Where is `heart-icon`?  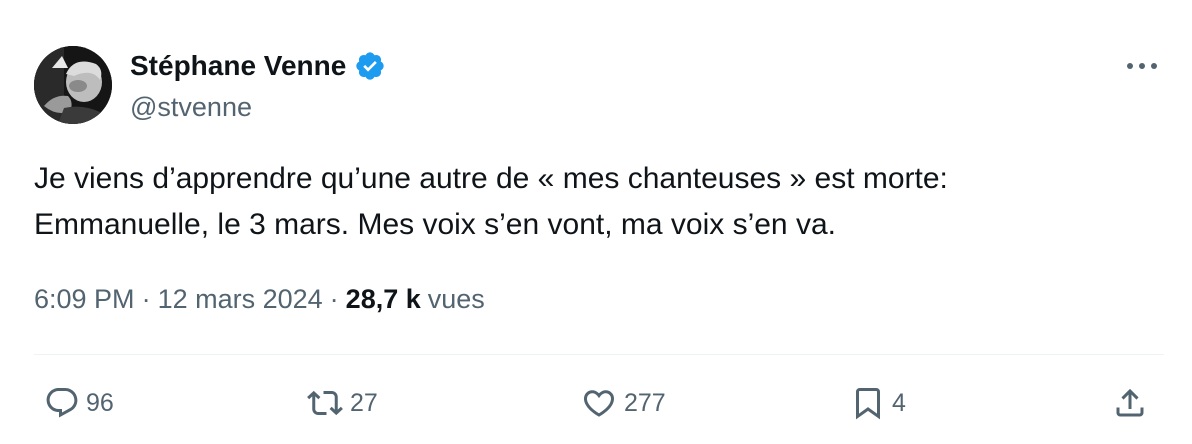 heart-icon is located at coordinates (599, 403).